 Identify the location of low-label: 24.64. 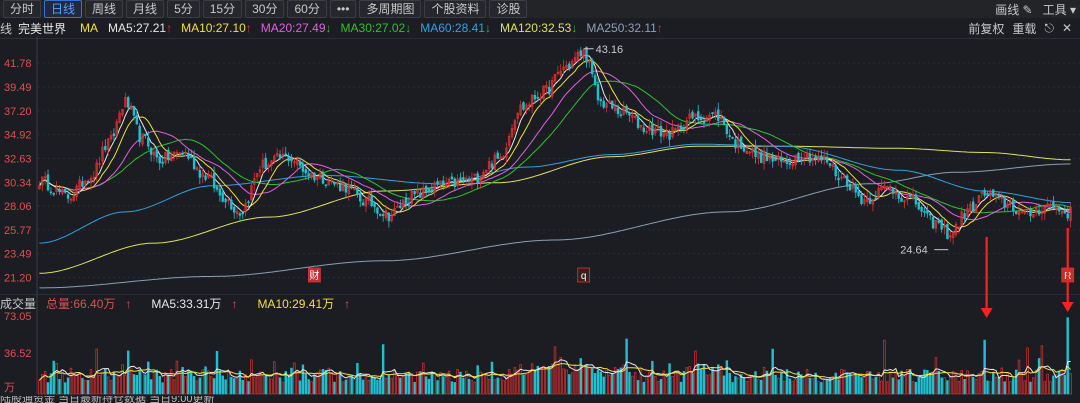
(914, 251).